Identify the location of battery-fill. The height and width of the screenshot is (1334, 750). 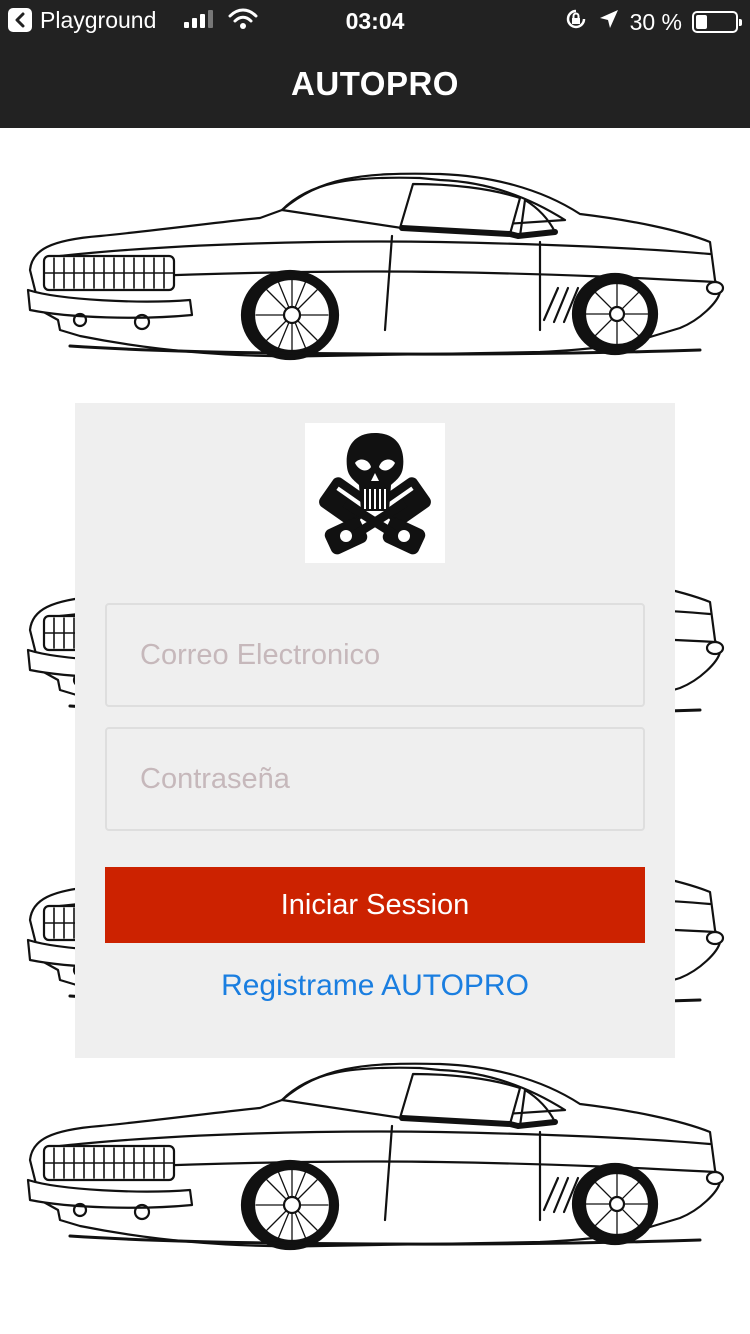
(701, 22).